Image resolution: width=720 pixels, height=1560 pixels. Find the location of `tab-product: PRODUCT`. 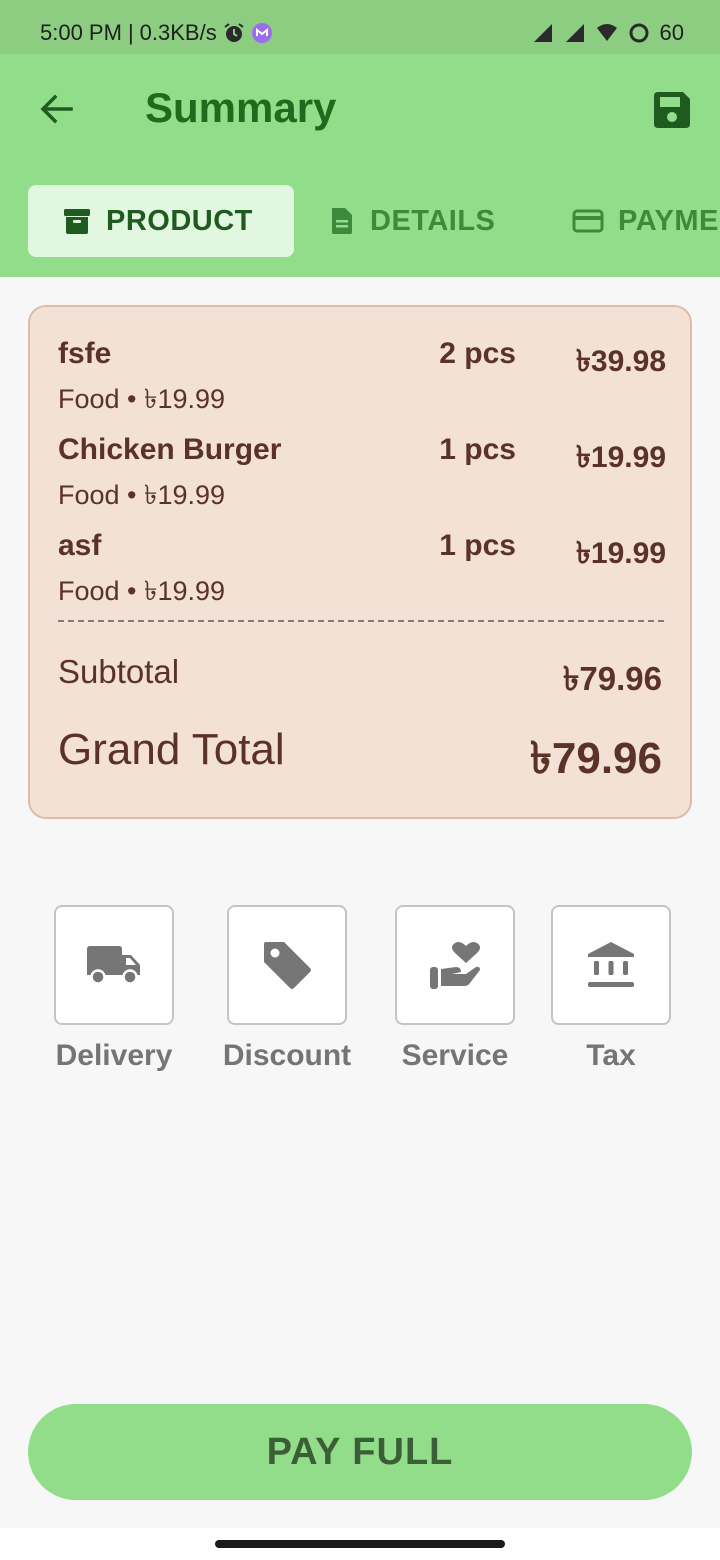

tab-product: PRODUCT is located at coordinates (161, 221).